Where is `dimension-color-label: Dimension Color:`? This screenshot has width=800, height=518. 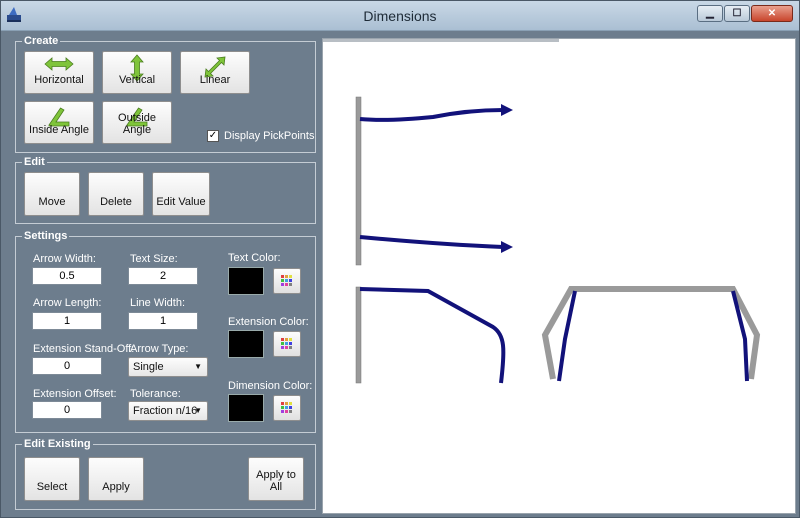
dimension-color-label: Dimension Color: is located at coordinates (270, 386).